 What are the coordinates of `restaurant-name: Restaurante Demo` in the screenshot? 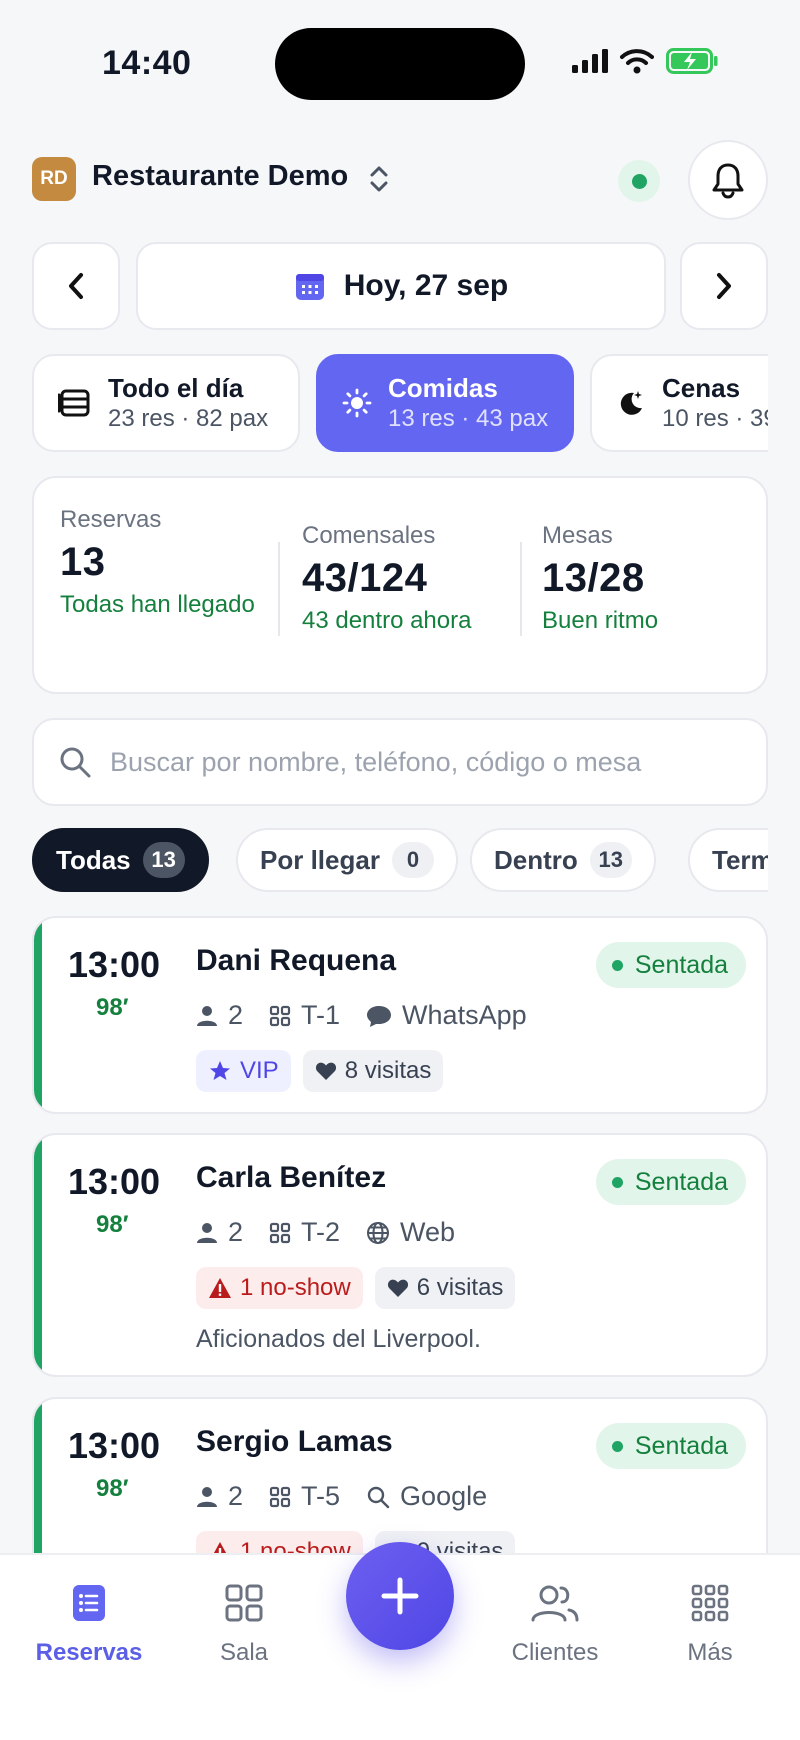 It's located at (220, 176).